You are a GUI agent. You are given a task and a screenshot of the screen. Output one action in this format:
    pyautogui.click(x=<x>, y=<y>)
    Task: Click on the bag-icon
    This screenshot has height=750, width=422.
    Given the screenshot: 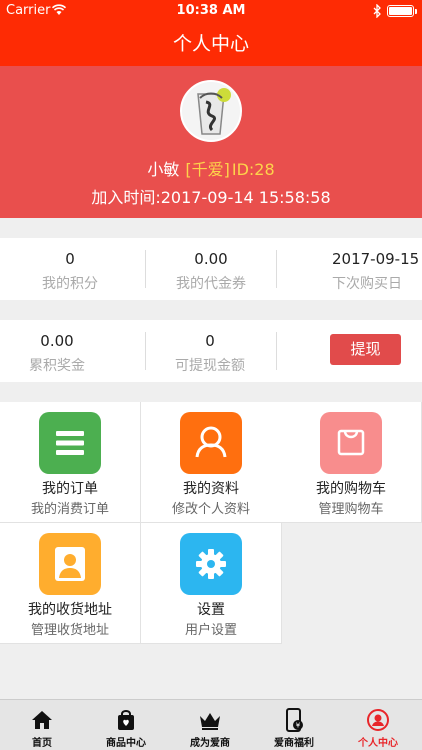 What is the action you would take?
    pyautogui.click(x=351, y=443)
    